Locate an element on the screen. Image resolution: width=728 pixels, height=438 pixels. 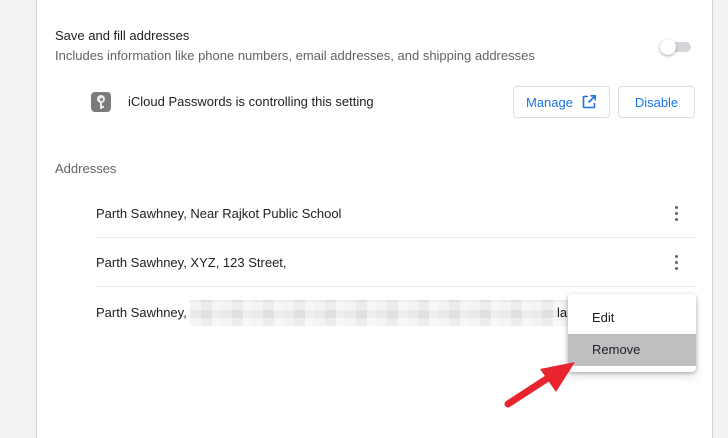
annotation-arrow-icon is located at coordinates (539, 385).